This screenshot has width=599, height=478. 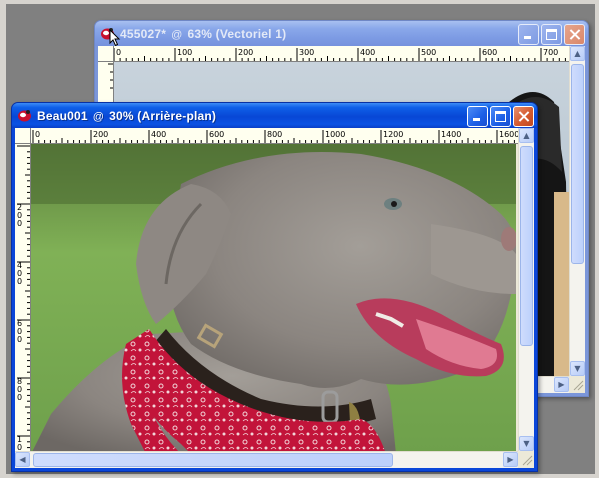 What do you see at coordinates (213, 460) in the screenshot?
I see `horizontal-scroll-thumb` at bounding box center [213, 460].